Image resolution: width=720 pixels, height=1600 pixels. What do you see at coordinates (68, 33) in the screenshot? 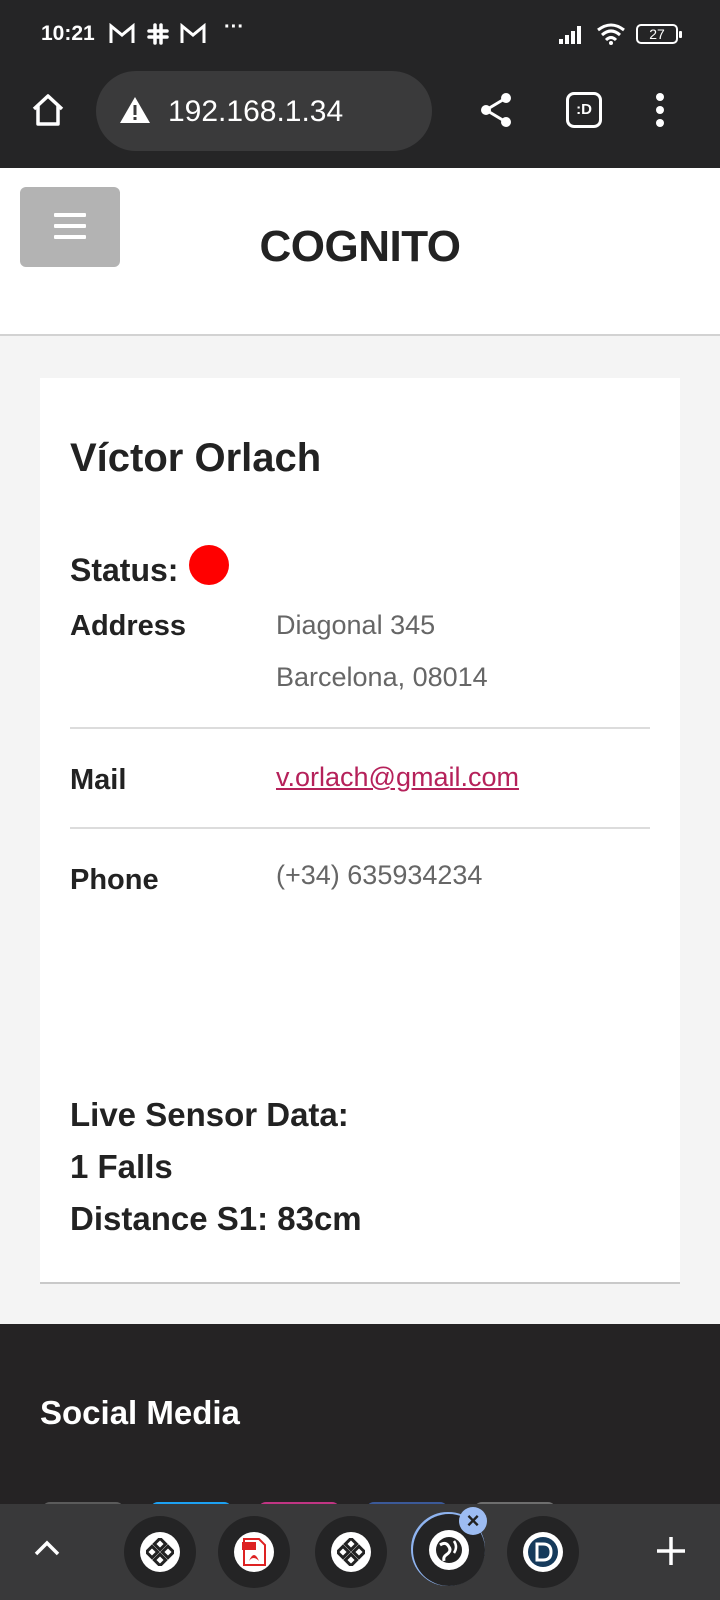
I see `status-time: 10:21` at bounding box center [68, 33].